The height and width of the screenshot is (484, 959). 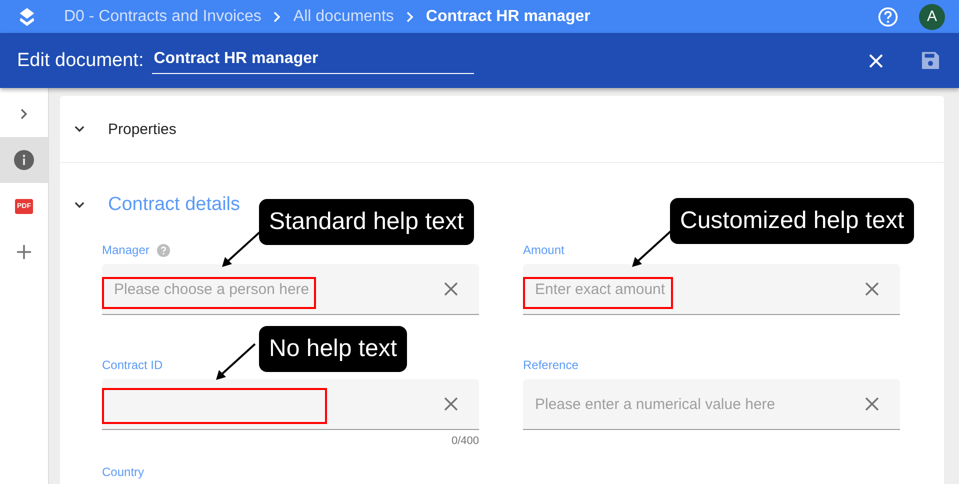 What do you see at coordinates (550, 365) in the screenshot?
I see `field-label: Reference` at bounding box center [550, 365].